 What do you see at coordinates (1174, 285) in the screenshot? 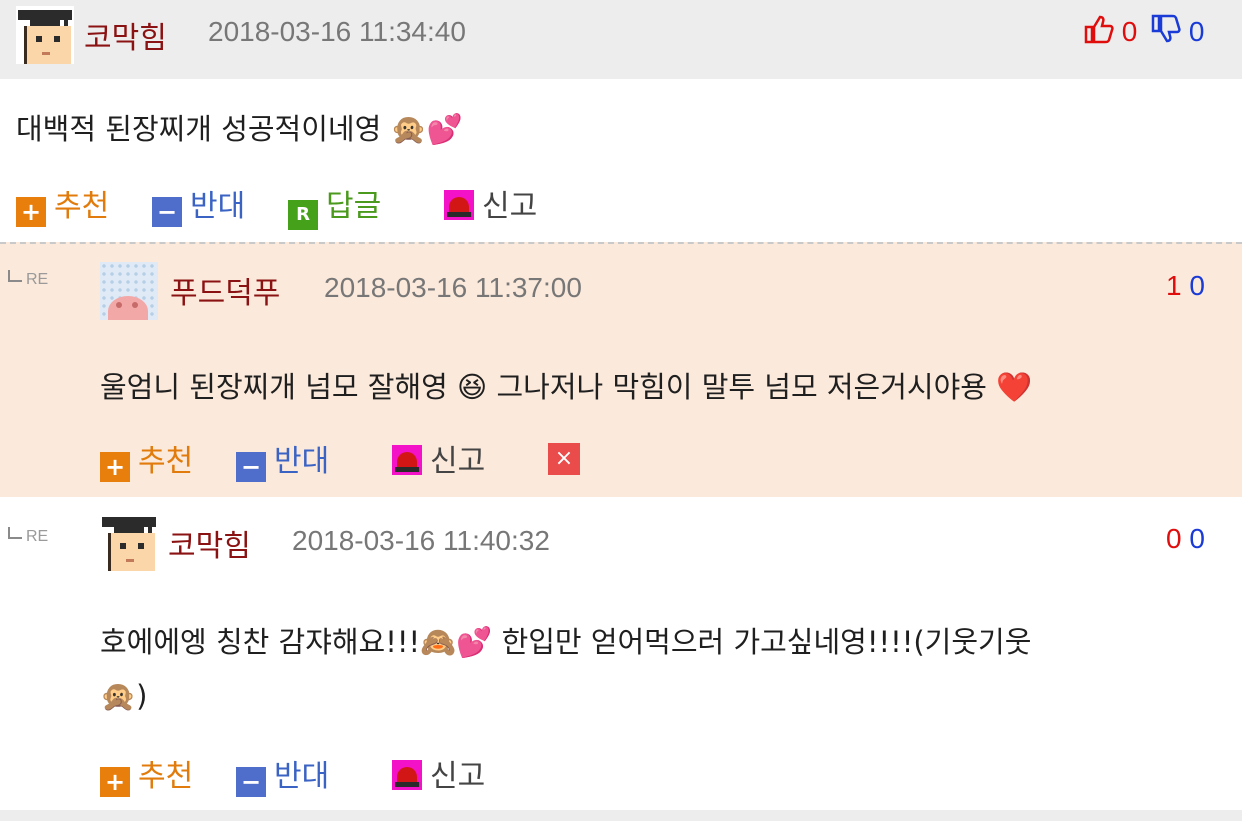
I see `like-count: 1` at bounding box center [1174, 285].